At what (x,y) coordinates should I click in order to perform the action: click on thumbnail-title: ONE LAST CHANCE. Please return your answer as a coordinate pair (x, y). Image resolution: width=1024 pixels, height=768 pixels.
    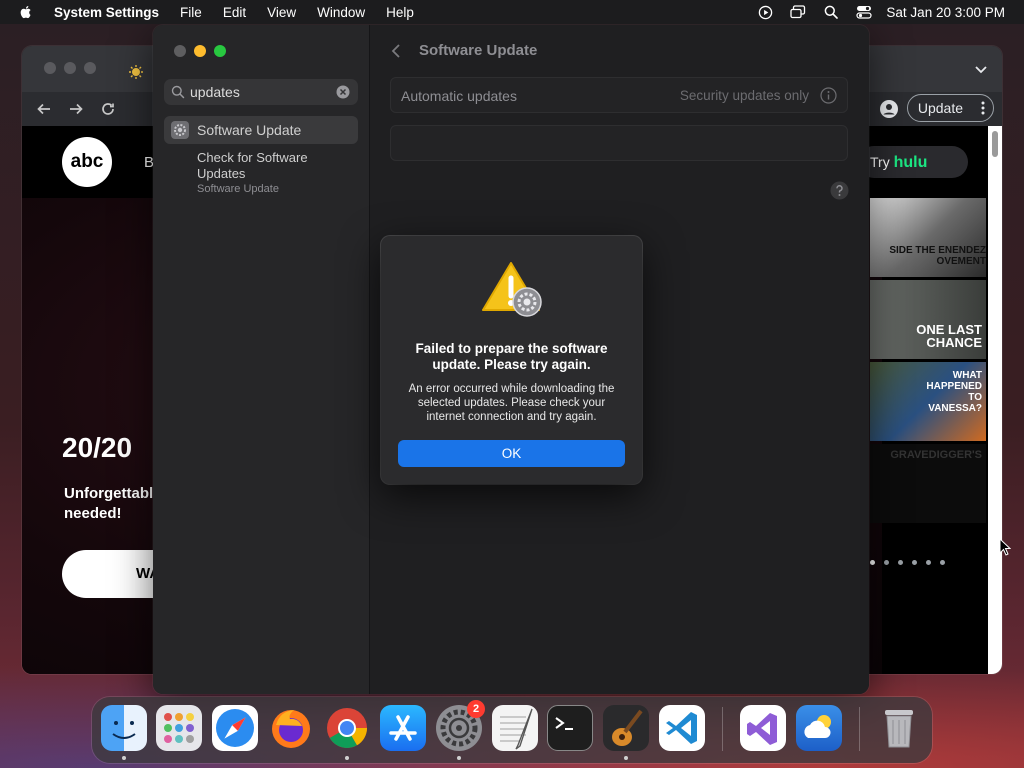
    Looking at the image, I should click on (949, 336).